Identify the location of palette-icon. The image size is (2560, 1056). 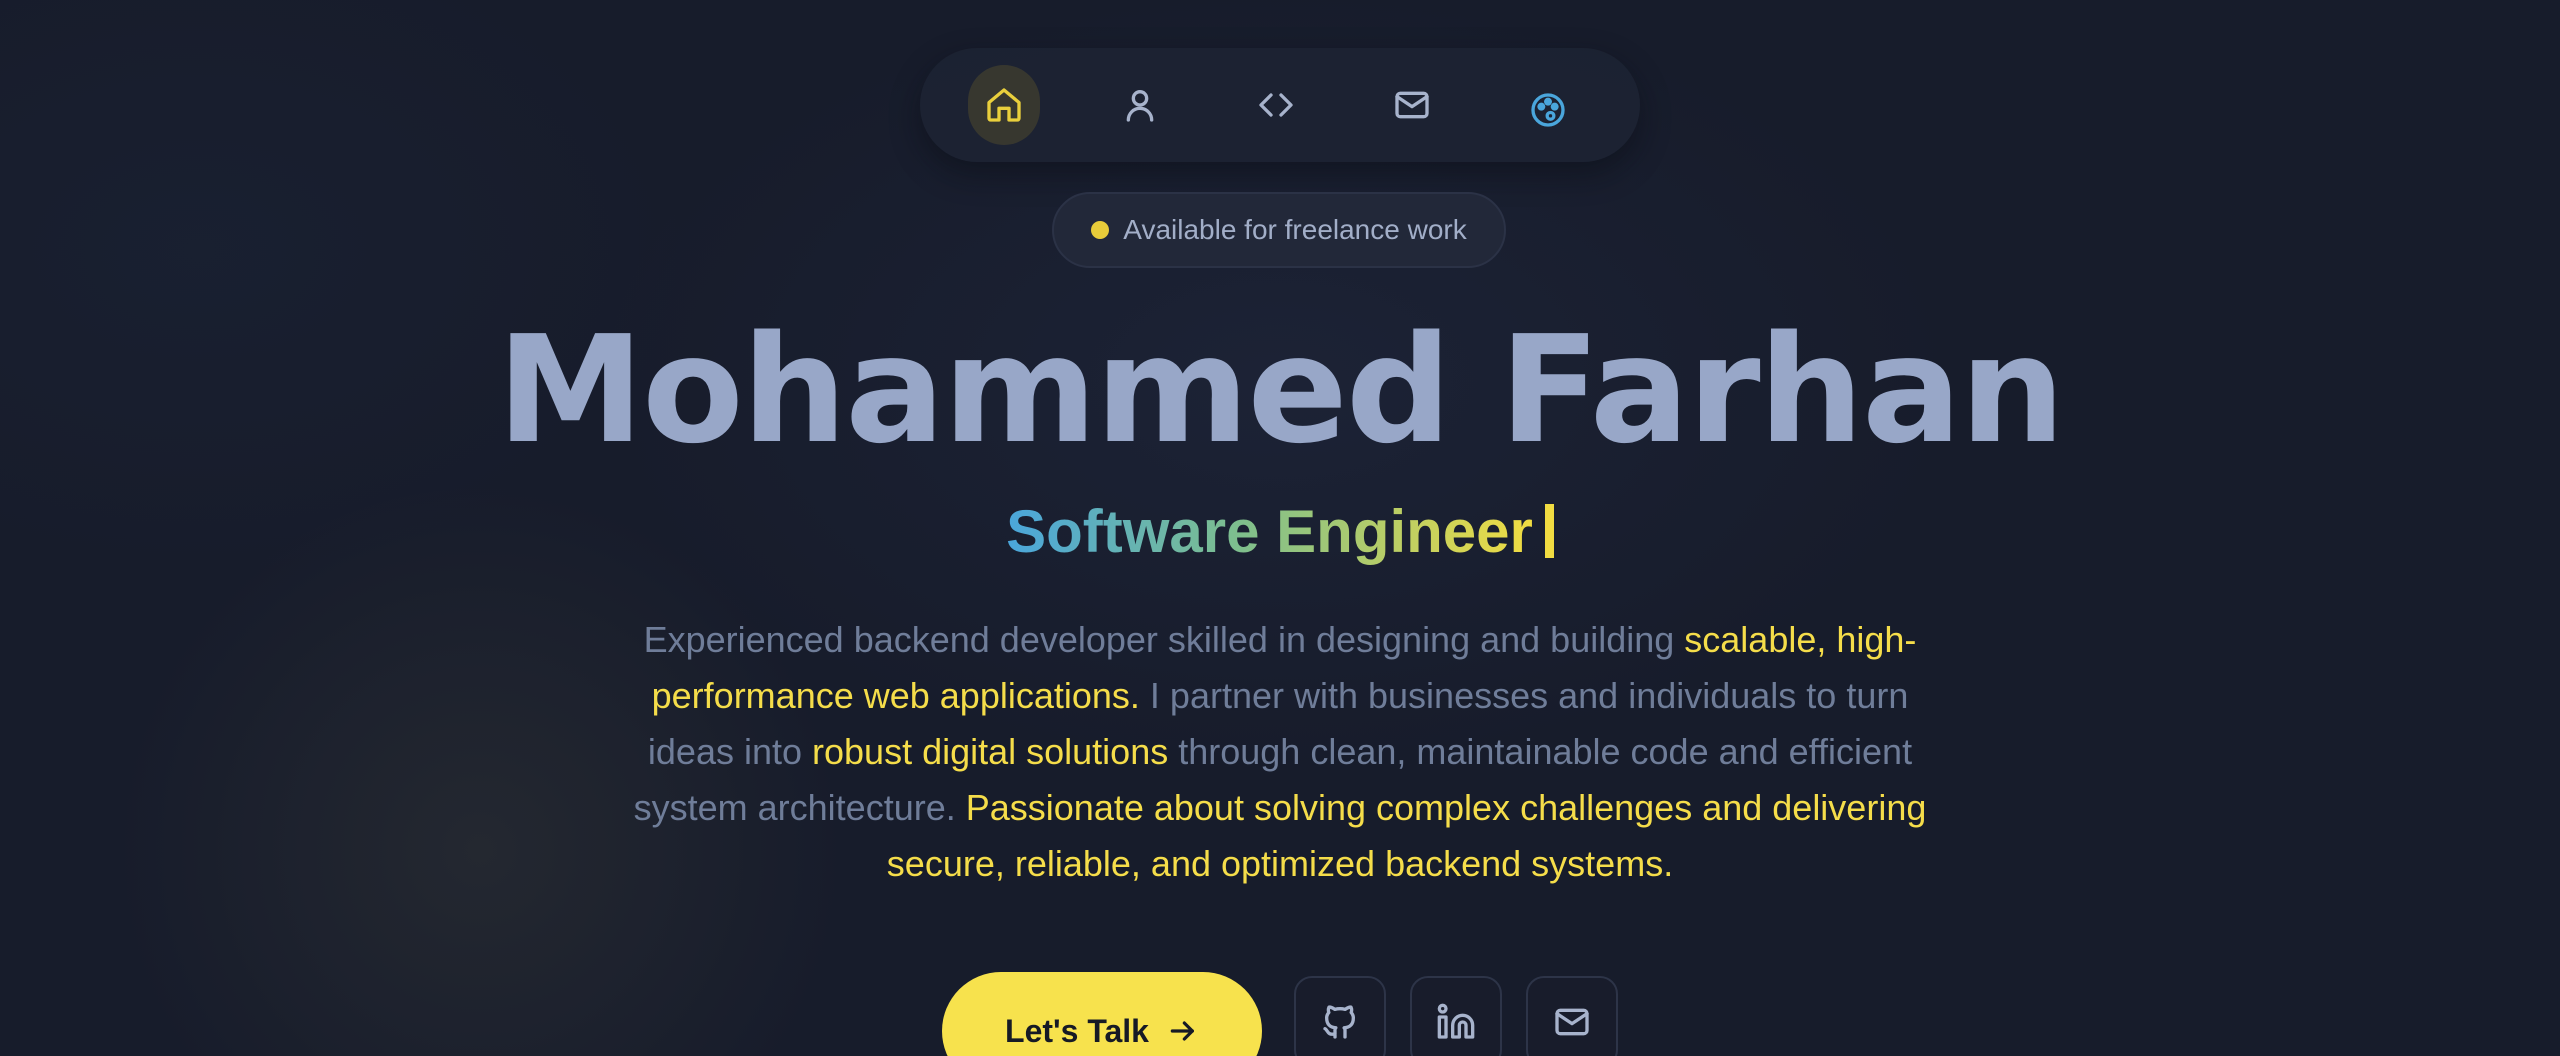
(1548, 110).